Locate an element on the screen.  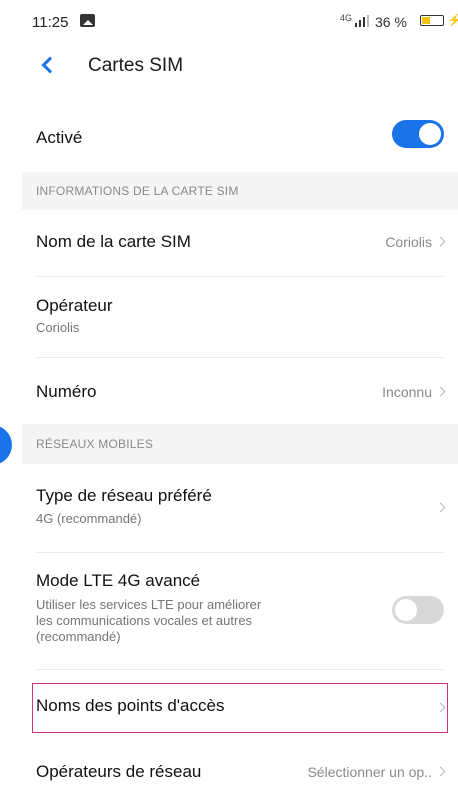
section-mobile-header: RÉSEAUX MOBILES is located at coordinates (95, 444).